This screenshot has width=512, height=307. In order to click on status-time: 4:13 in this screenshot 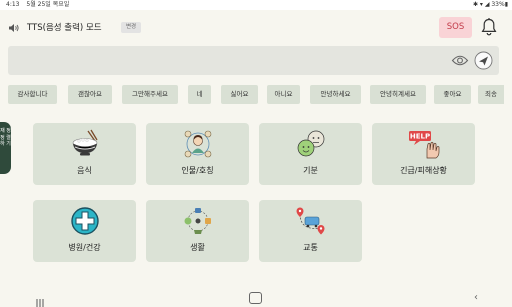, I will do `click(13, 4)`.